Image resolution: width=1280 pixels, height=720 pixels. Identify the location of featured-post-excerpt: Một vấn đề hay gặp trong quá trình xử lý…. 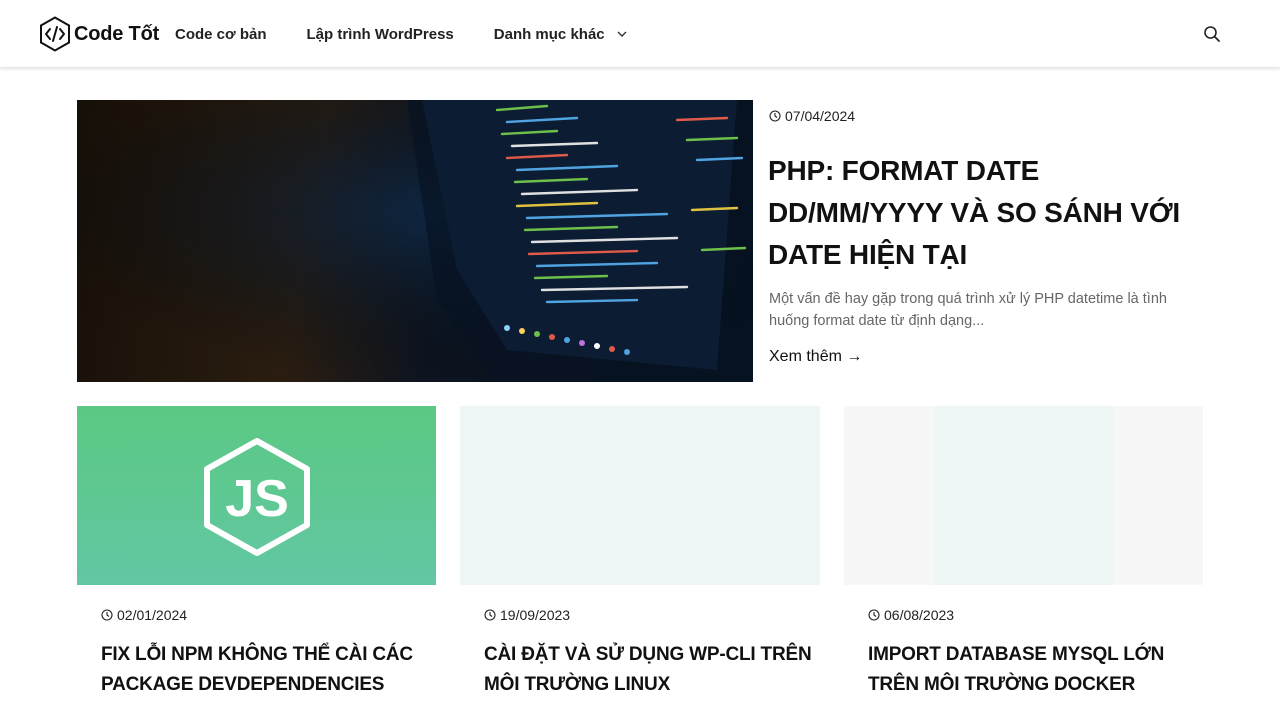
(968, 310).